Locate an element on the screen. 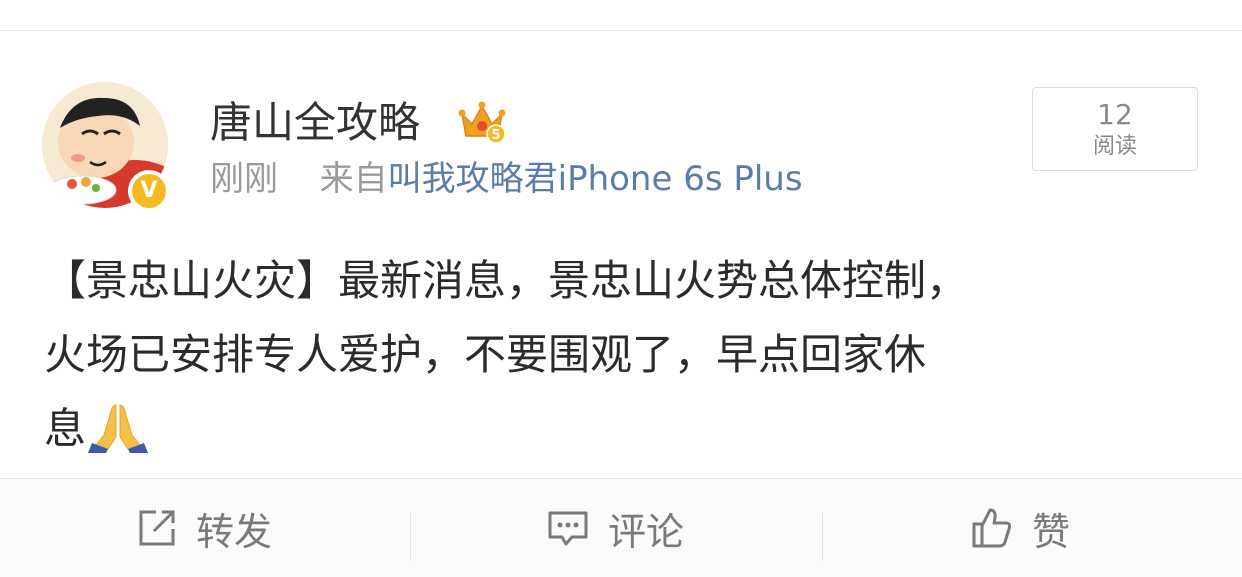 The height and width of the screenshot is (577, 1242). post-text-line: 【景忠山火灾】最新消息，景忠山火势总体控制， is located at coordinates (506, 280).